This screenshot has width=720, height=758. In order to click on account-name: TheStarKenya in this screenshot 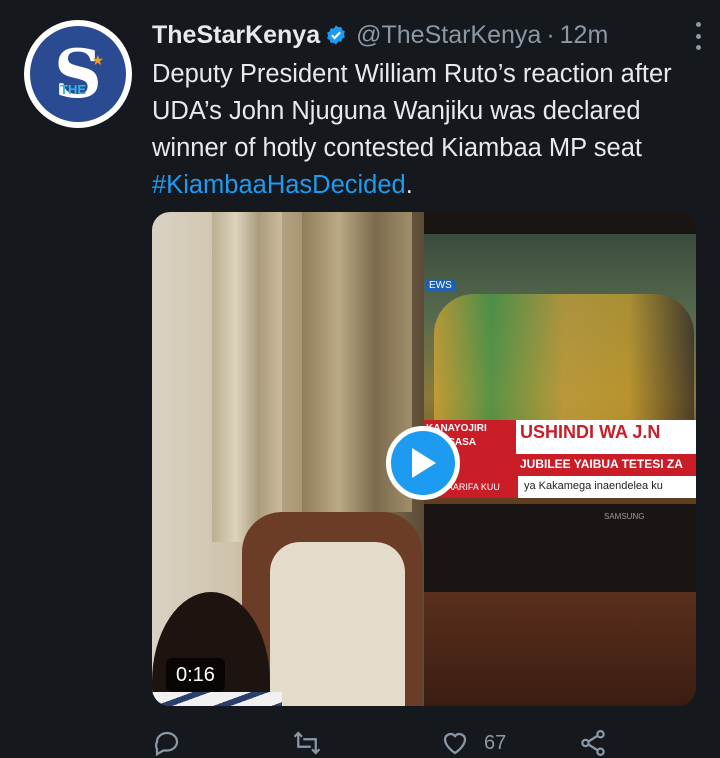, I will do `click(236, 35)`.